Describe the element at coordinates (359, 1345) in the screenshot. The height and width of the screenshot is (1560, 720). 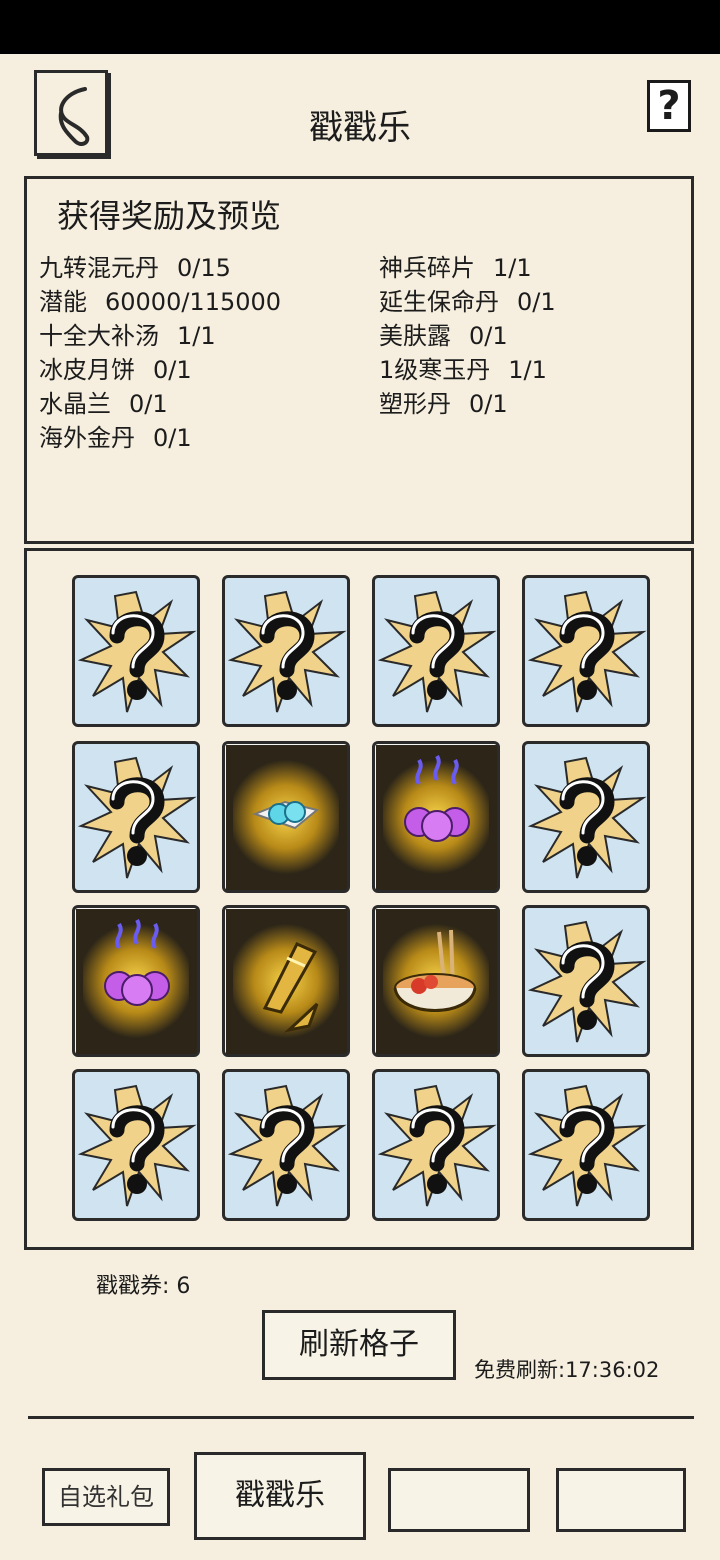
I see `refresh-grid-button: 刷新格子` at that location.